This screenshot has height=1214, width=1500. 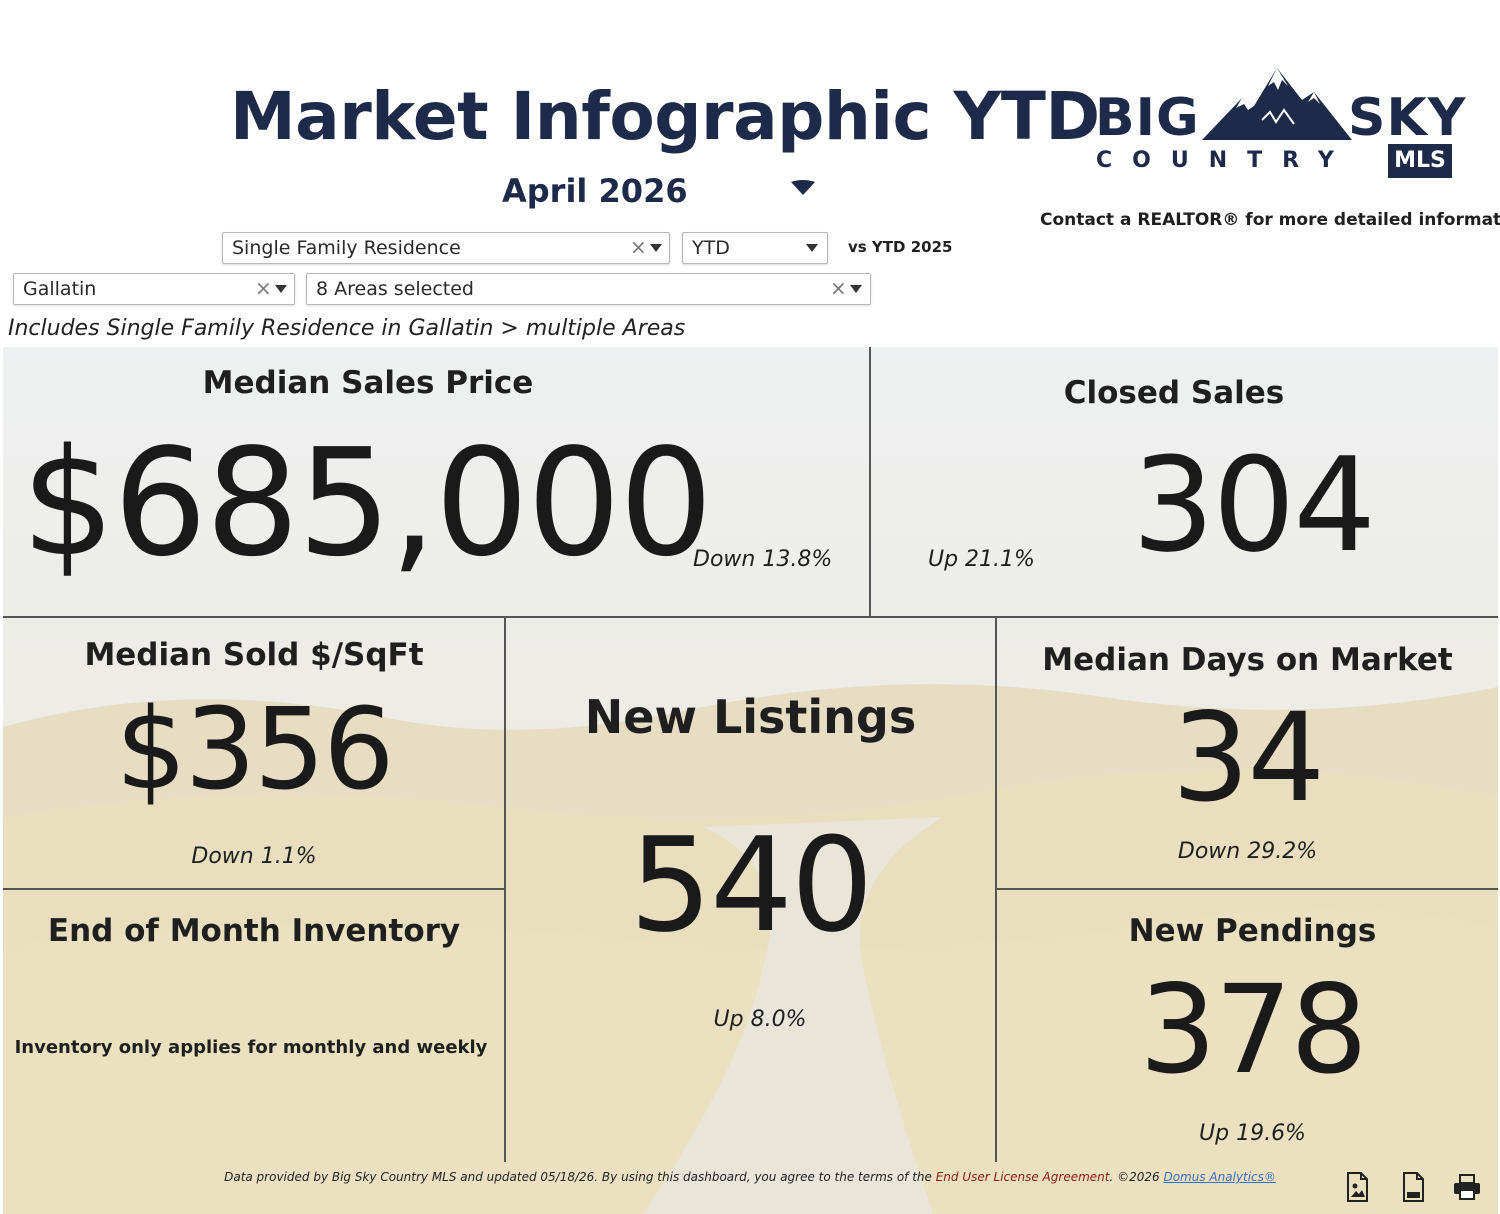 What do you see at coordinates (1247, 851) in the screenshot?
I see `median-dom-change: Down 29.2%` at bounding box center [1247, 851].